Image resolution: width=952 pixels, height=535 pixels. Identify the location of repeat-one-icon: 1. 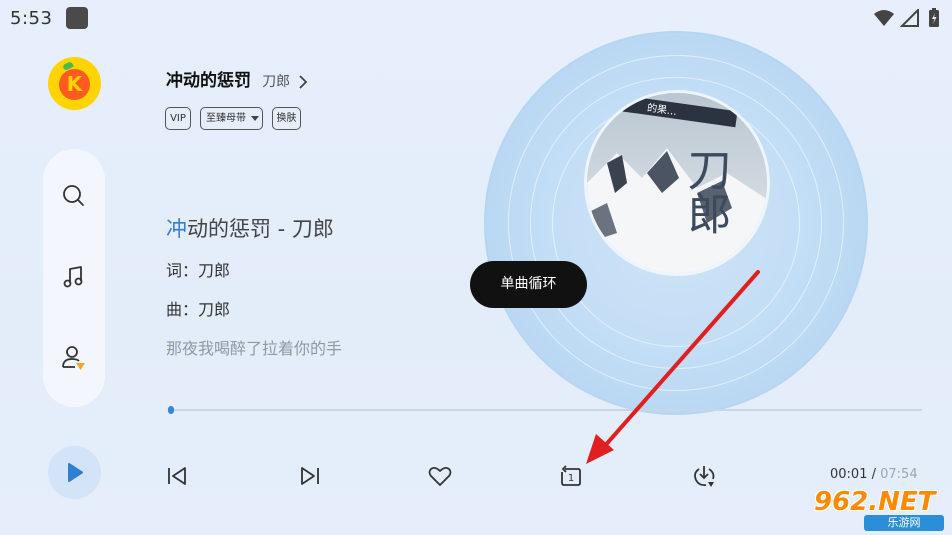
(571, 476).